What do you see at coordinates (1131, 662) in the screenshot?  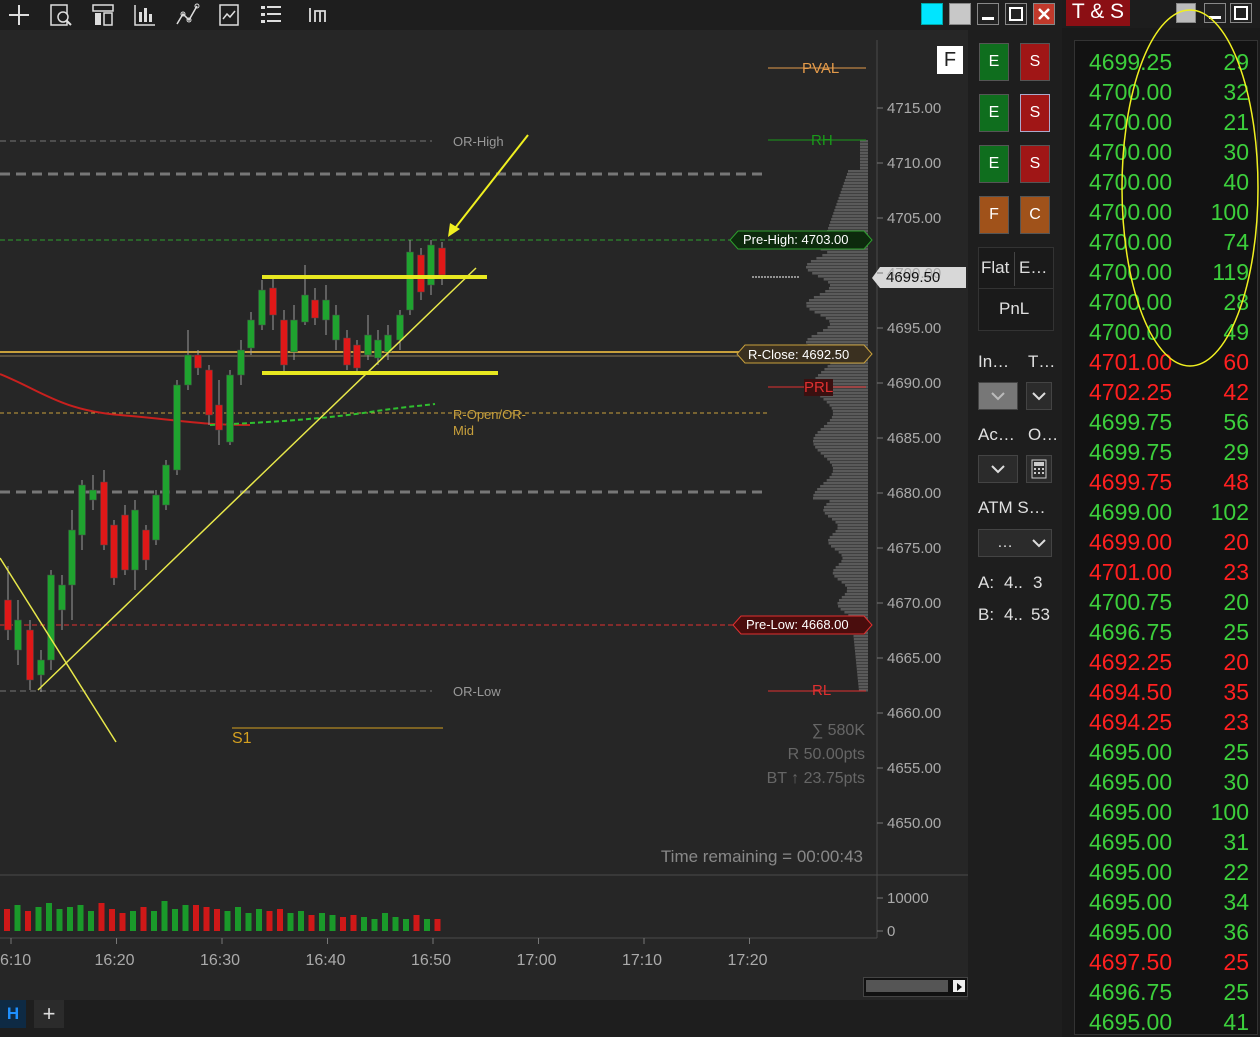 I see `ts-price: 4692.25` at bounding box center [1131, 662].